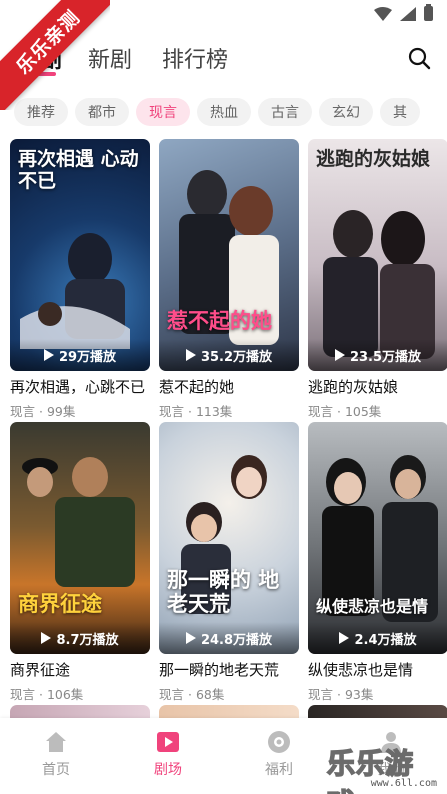  I want to click on play-count-text: 35.2万播放, so click(236, 357).